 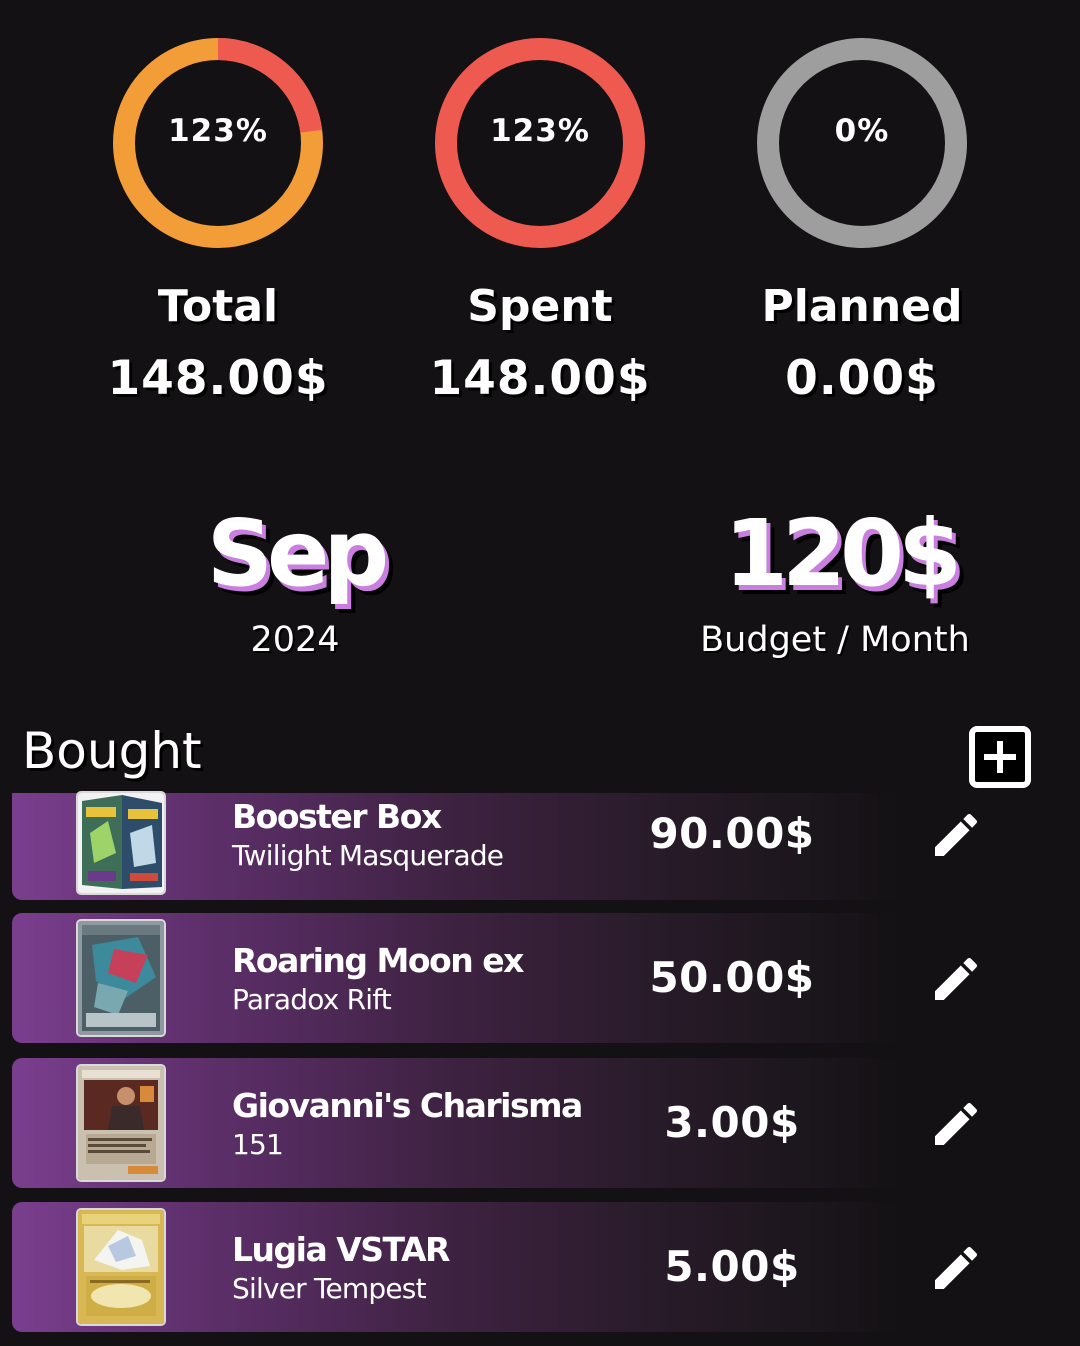 I want to click on planned-stat: 0% Planned 0.00$, so click(x=862, y=217).